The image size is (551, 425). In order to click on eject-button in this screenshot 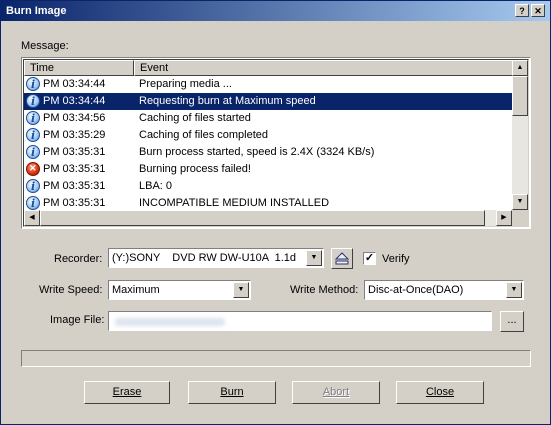, I will do `click(342, 258)`.